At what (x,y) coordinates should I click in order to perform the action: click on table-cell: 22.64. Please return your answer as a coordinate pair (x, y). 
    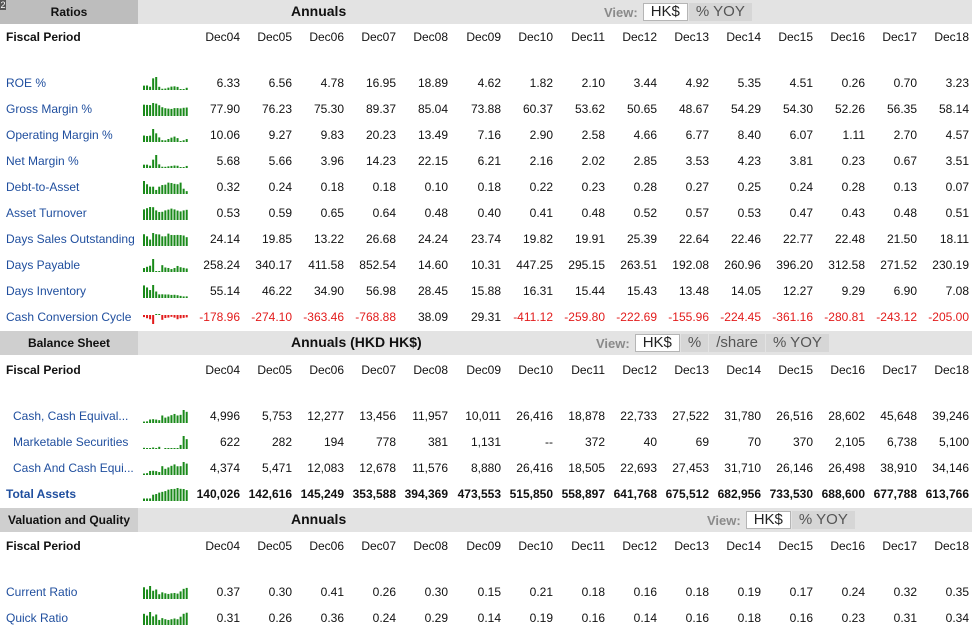
    Looking at the image, I should click on (693, 239).